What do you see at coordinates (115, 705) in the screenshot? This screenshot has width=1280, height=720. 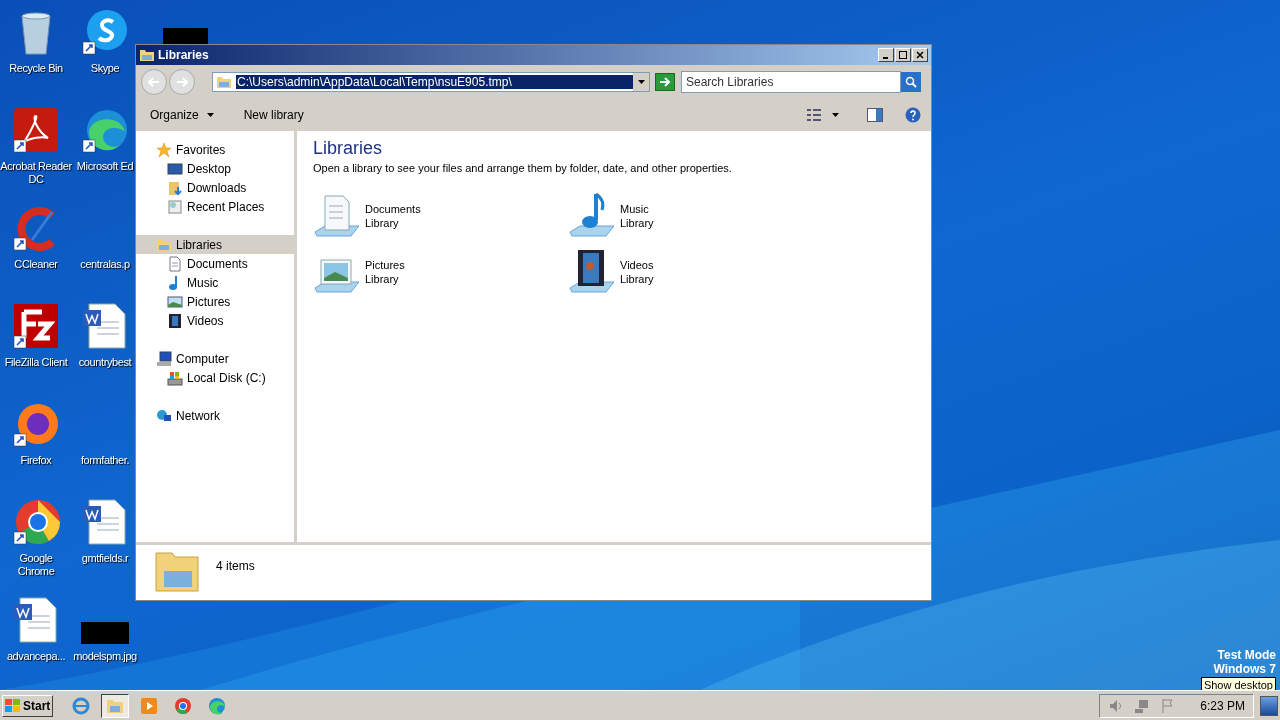 I see `taskbar-app-button` at bounding box center [115, 705].